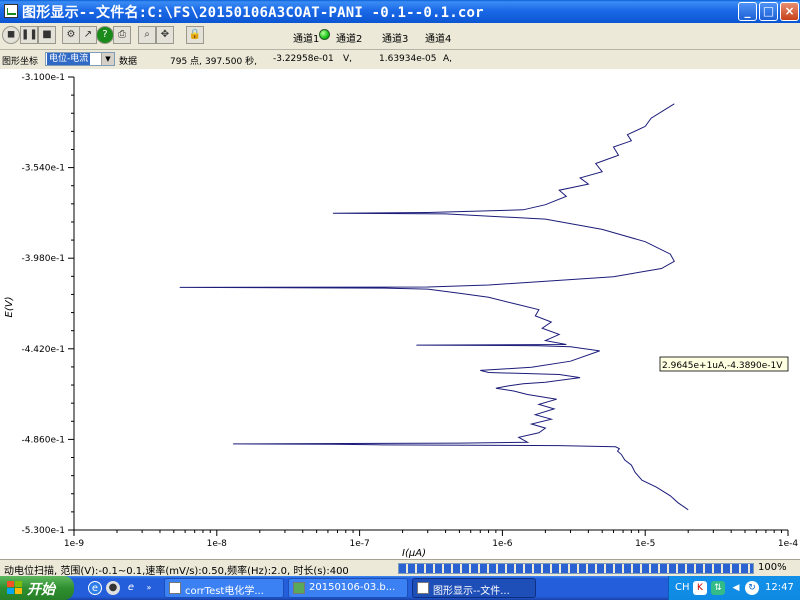 The image size is (800, 600). I want to click on toolbar: ◼ ❚❚ ■ ⚙ ↗ ? ⎙ ⌕ ✥ 🔒 通道1 通道2 通道3 通道4, so click(400, 36).